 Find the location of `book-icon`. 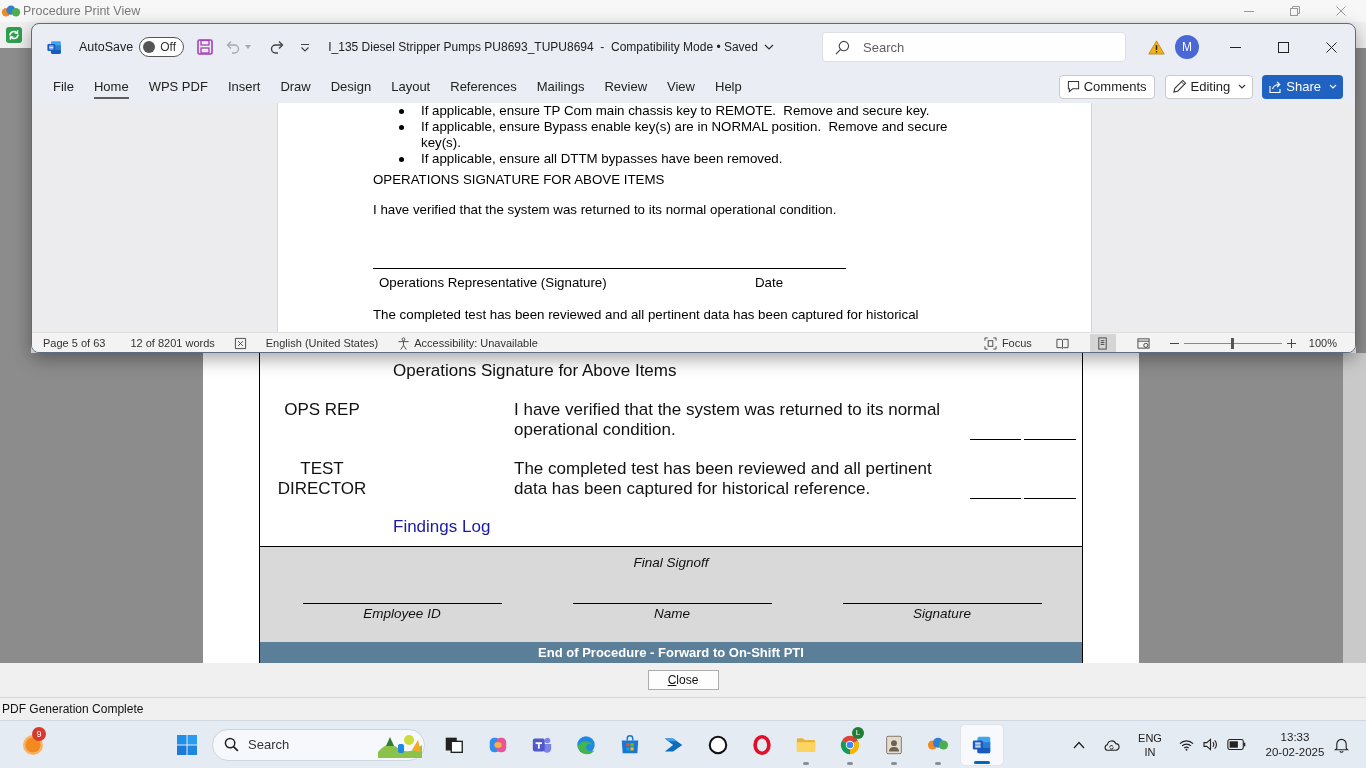

book-icon is located at coordinates (1063, 343).